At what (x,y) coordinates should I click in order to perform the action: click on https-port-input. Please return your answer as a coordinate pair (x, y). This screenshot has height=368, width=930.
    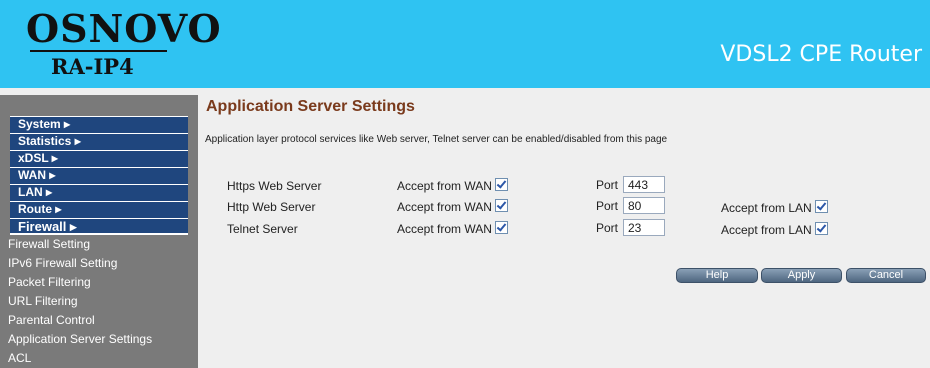
    Looking at the image, I should click on (644, 184).